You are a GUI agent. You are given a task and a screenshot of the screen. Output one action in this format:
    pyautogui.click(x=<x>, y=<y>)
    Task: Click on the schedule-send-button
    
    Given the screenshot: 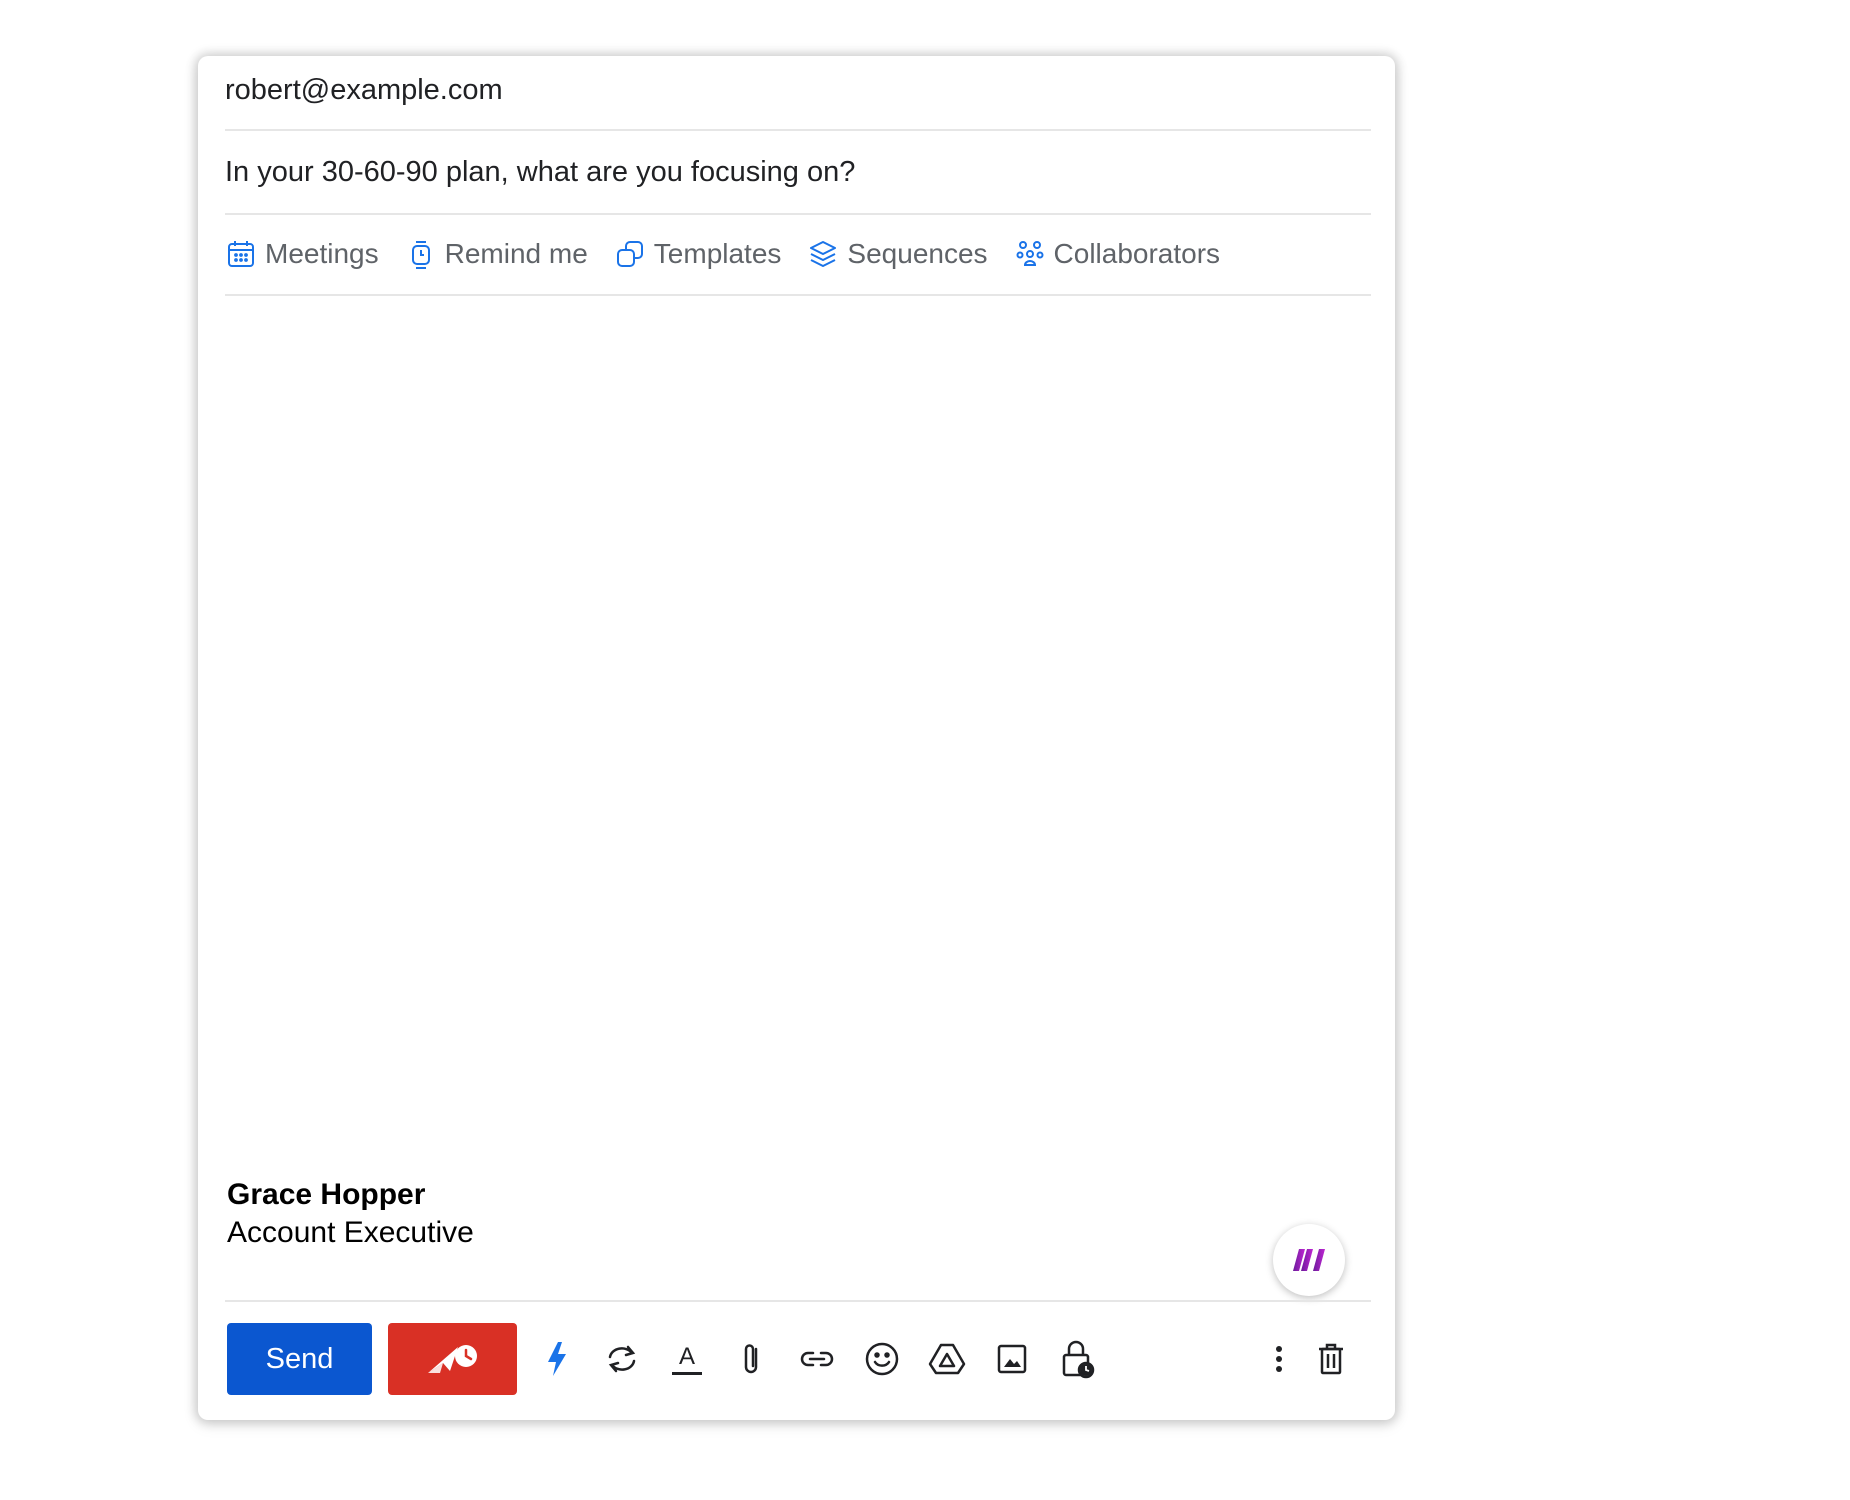 What is the action you would take?
    pyautogui.click(x=452, y=1359)
    